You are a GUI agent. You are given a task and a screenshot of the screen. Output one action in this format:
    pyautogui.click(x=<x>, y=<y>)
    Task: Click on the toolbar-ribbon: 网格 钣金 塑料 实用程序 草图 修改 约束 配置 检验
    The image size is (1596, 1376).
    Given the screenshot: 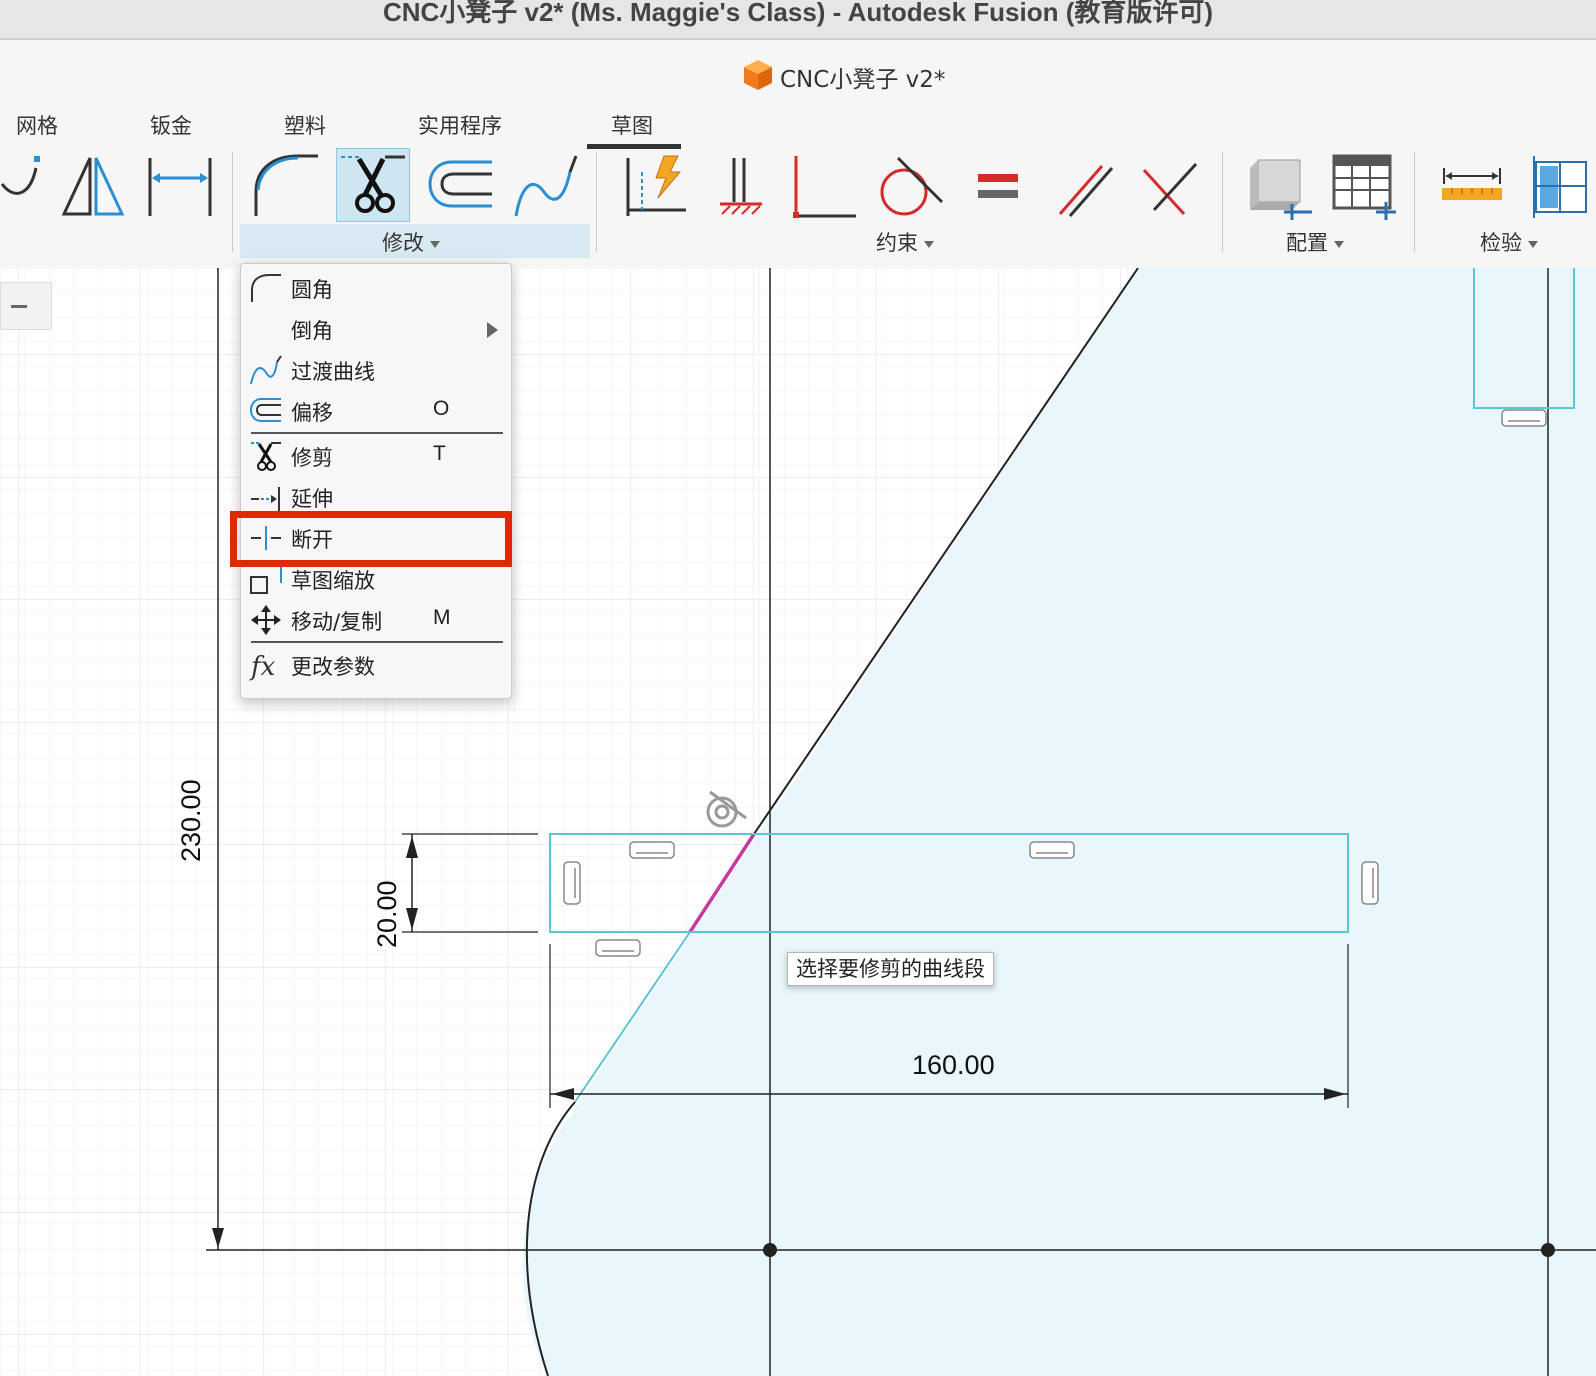 What is the action you would take?
    pyautogui.click(x=798, y=187)
    